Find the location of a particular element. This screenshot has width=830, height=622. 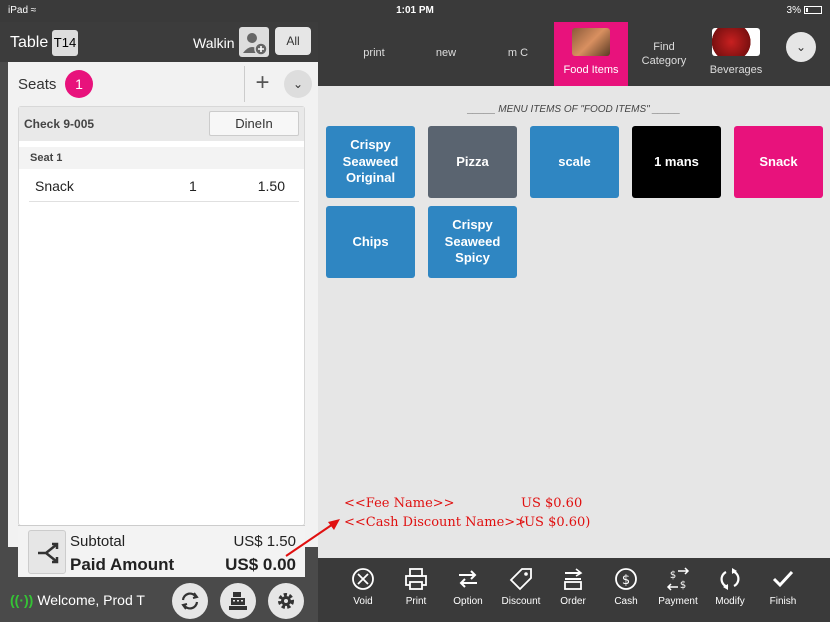

cash-button: $ Cash is located at coordinates (626, 590).